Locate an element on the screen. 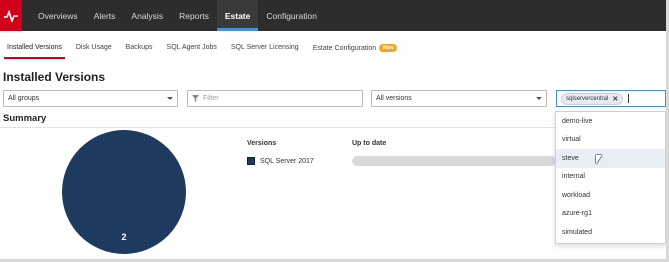  filter-icon is located at coordinates (195, 98).